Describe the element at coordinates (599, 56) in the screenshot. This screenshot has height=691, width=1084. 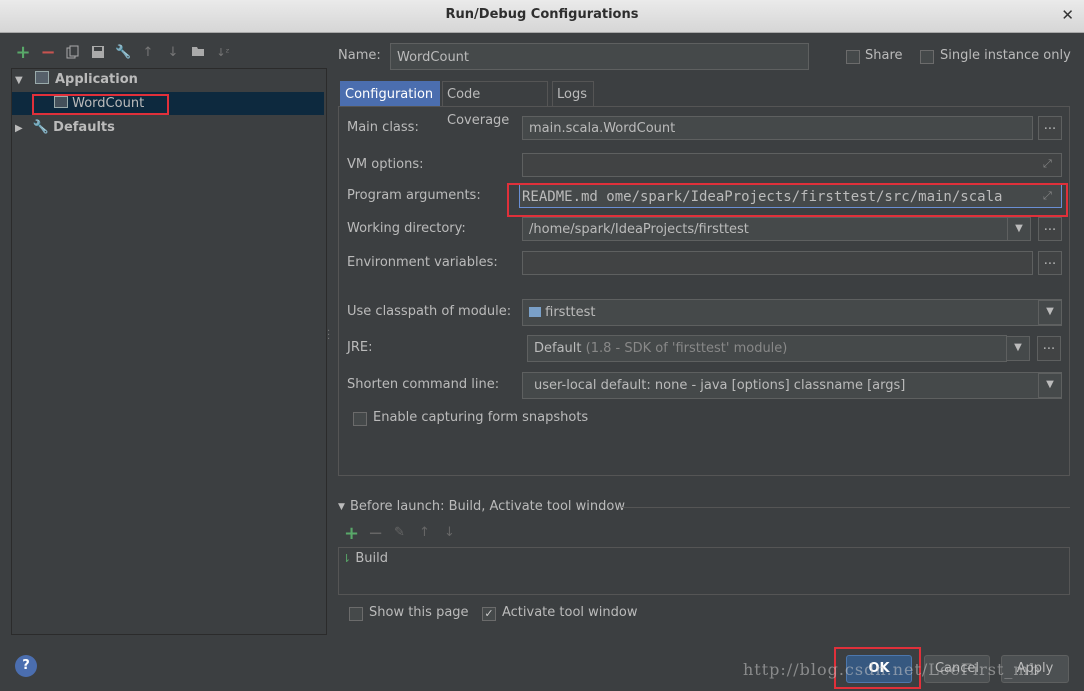
I see `name-field: WordCount` at that location.